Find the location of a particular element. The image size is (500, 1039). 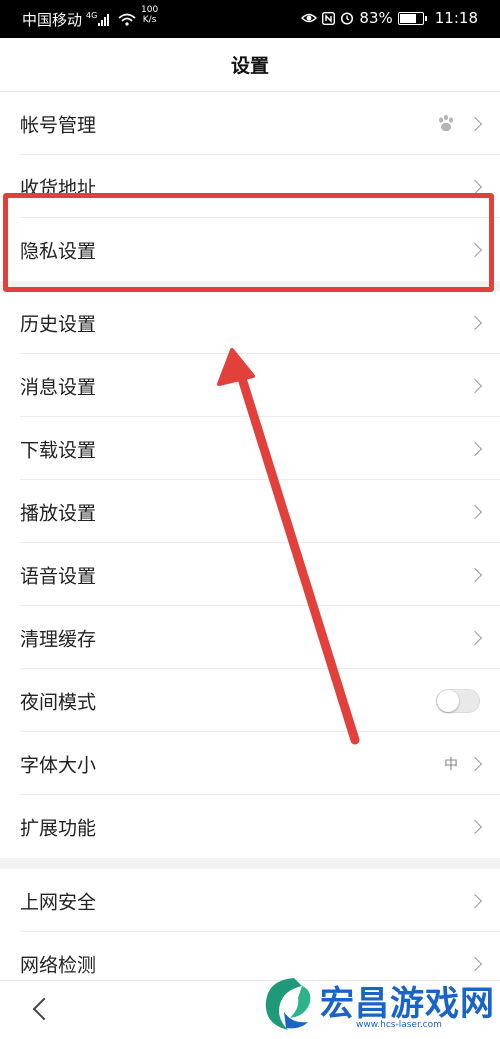

back-icon is located at coordinates (44, 1009).